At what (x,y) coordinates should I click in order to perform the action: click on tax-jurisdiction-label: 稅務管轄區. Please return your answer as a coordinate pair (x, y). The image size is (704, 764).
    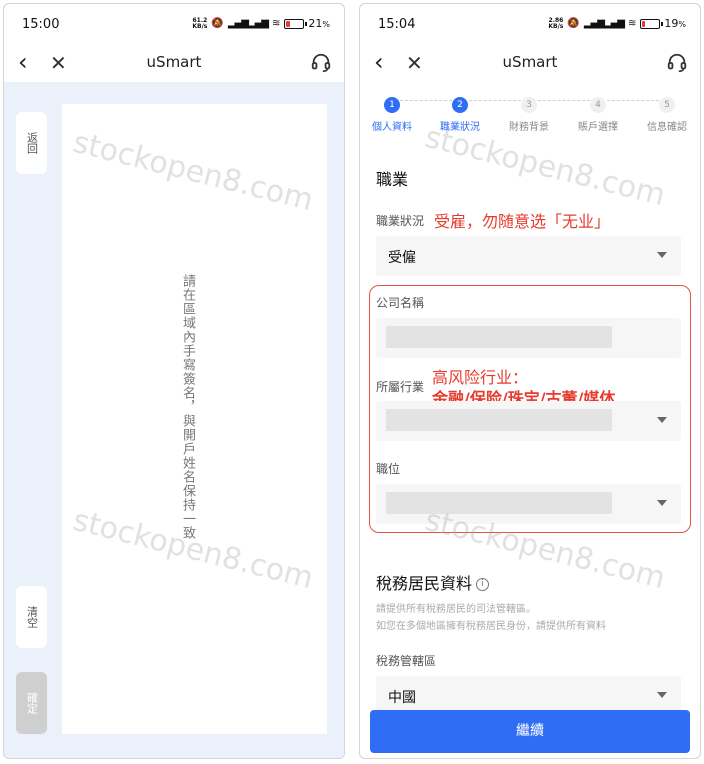
    Looking at the image, I should click on (406, 661).